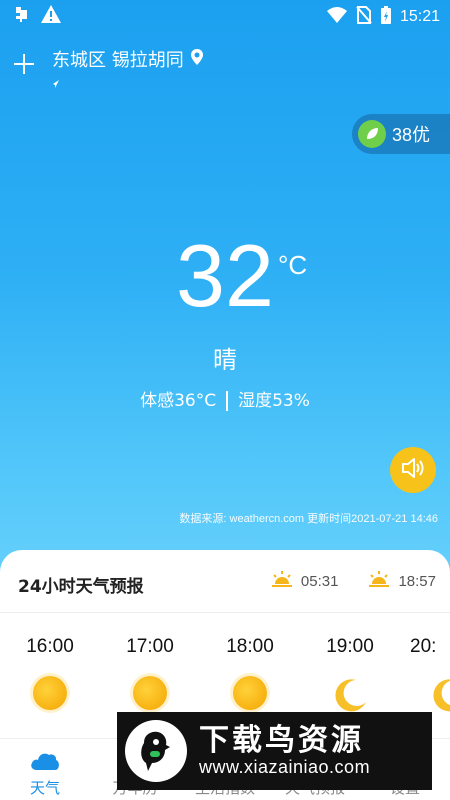 This screenshot has width=450, height=800. I want to click on status-time: 15:21, so click(419, 16).